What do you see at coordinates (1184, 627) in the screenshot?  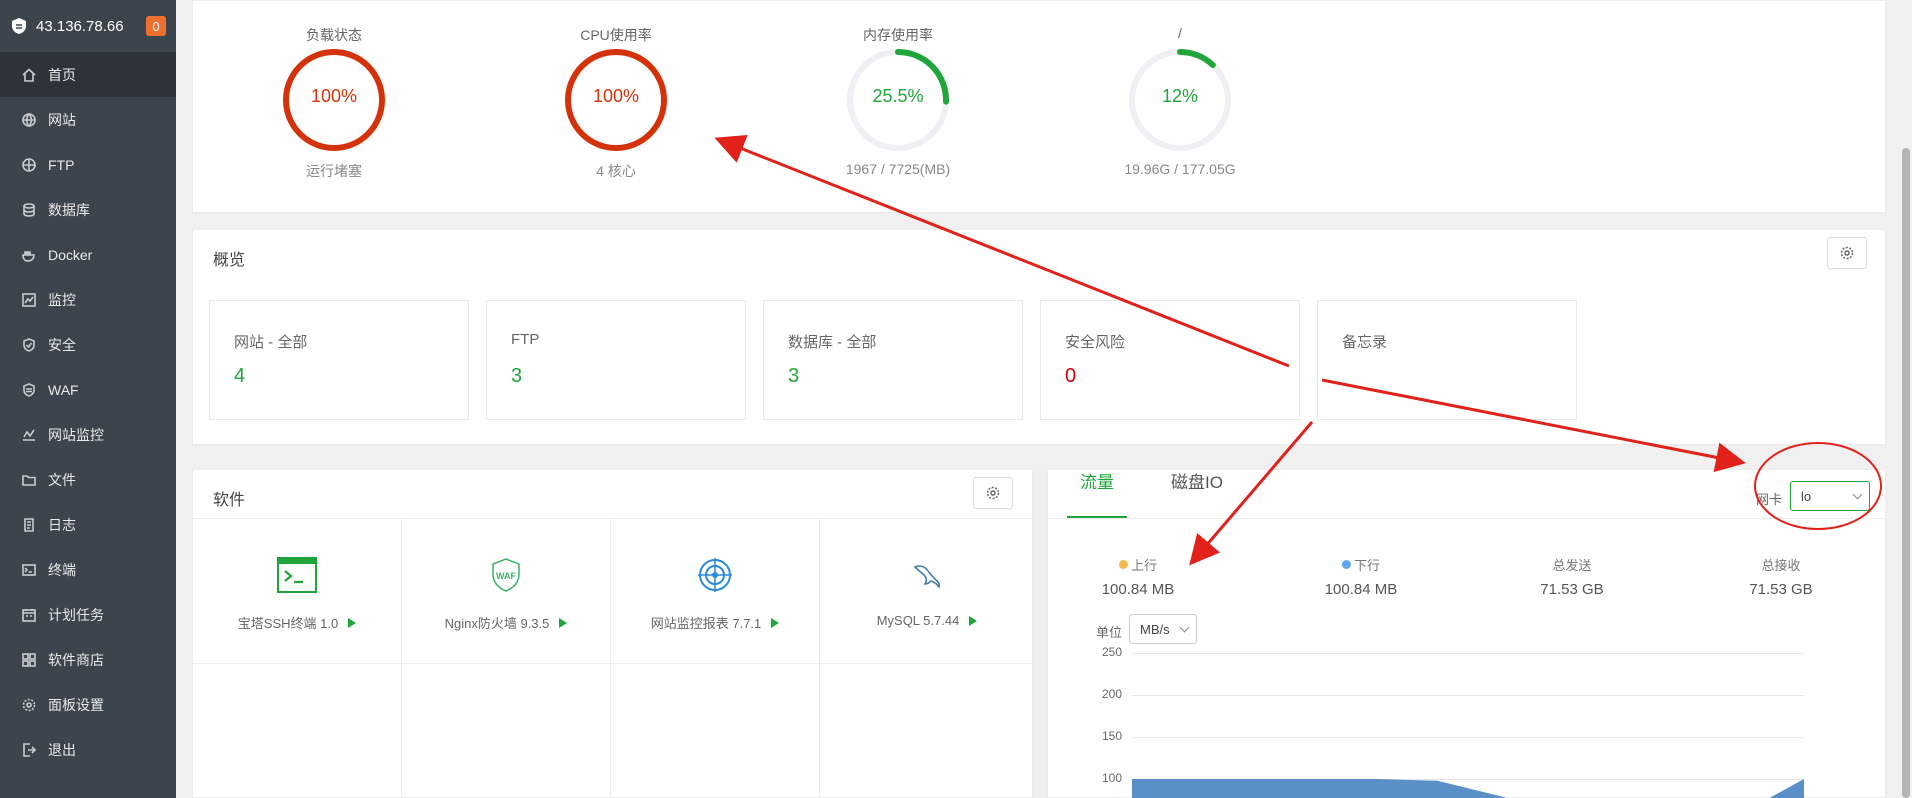 I see `chevron-down-icon` at bounding box center [1184, 627].